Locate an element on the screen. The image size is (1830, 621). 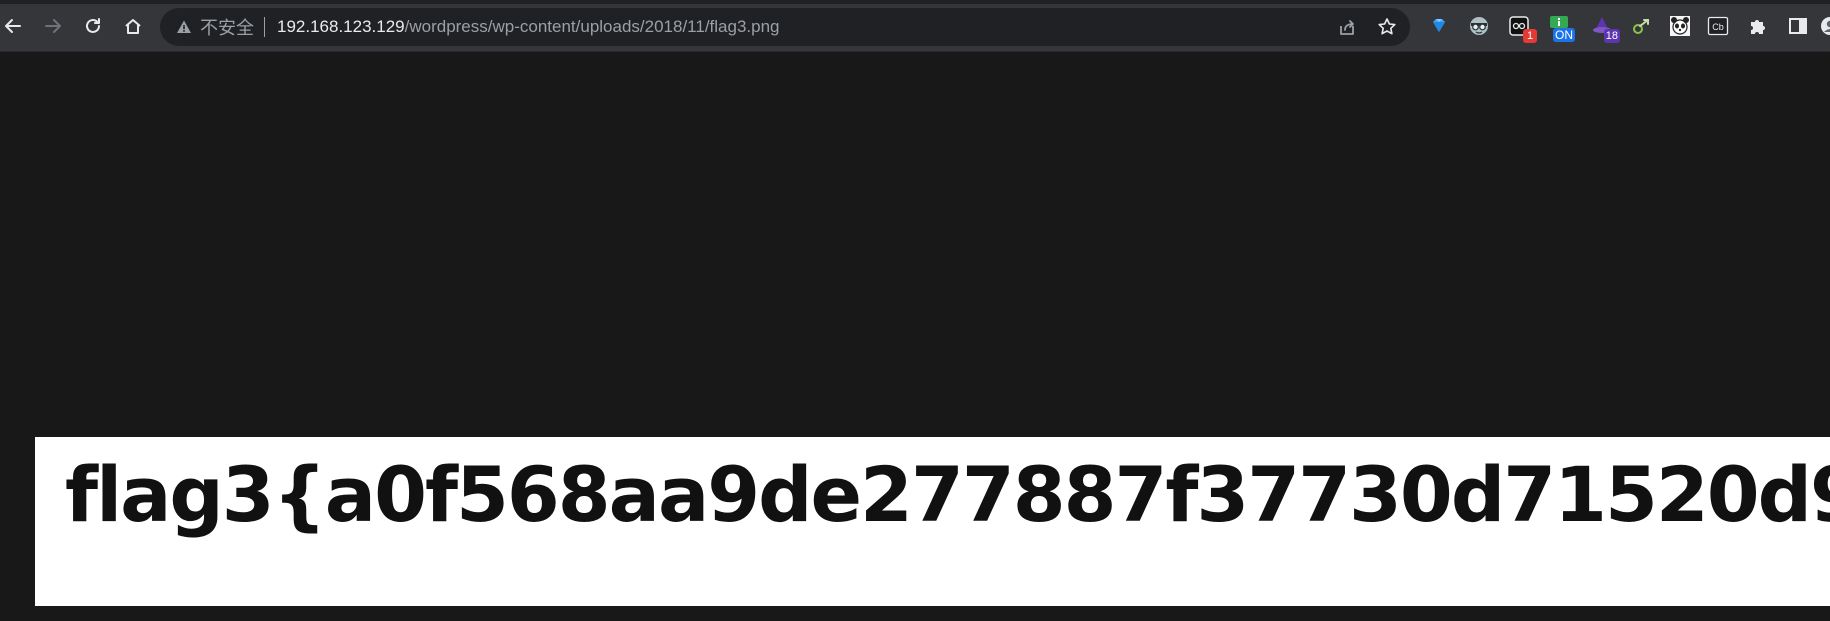
extension-cb: Cb is located at coordinates (1718, 26).